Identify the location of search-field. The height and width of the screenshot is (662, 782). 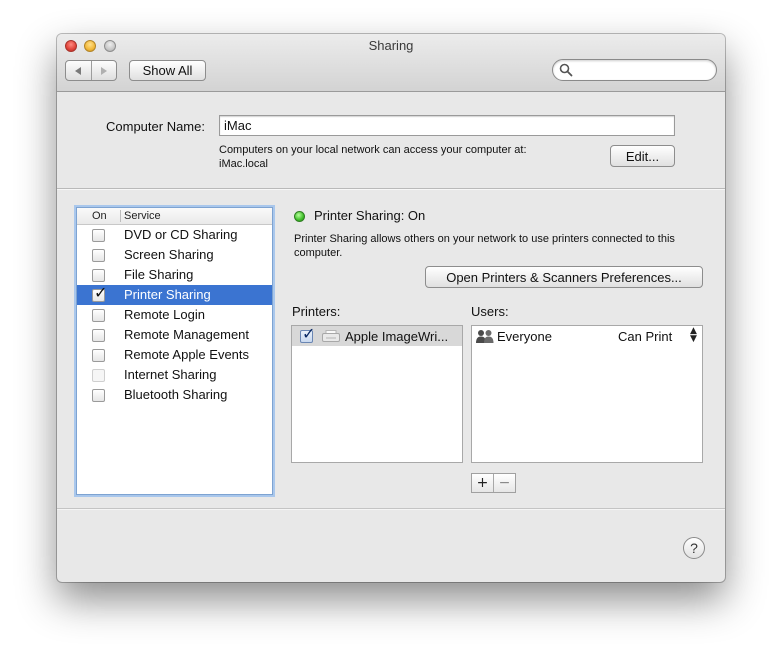
(634, 70).